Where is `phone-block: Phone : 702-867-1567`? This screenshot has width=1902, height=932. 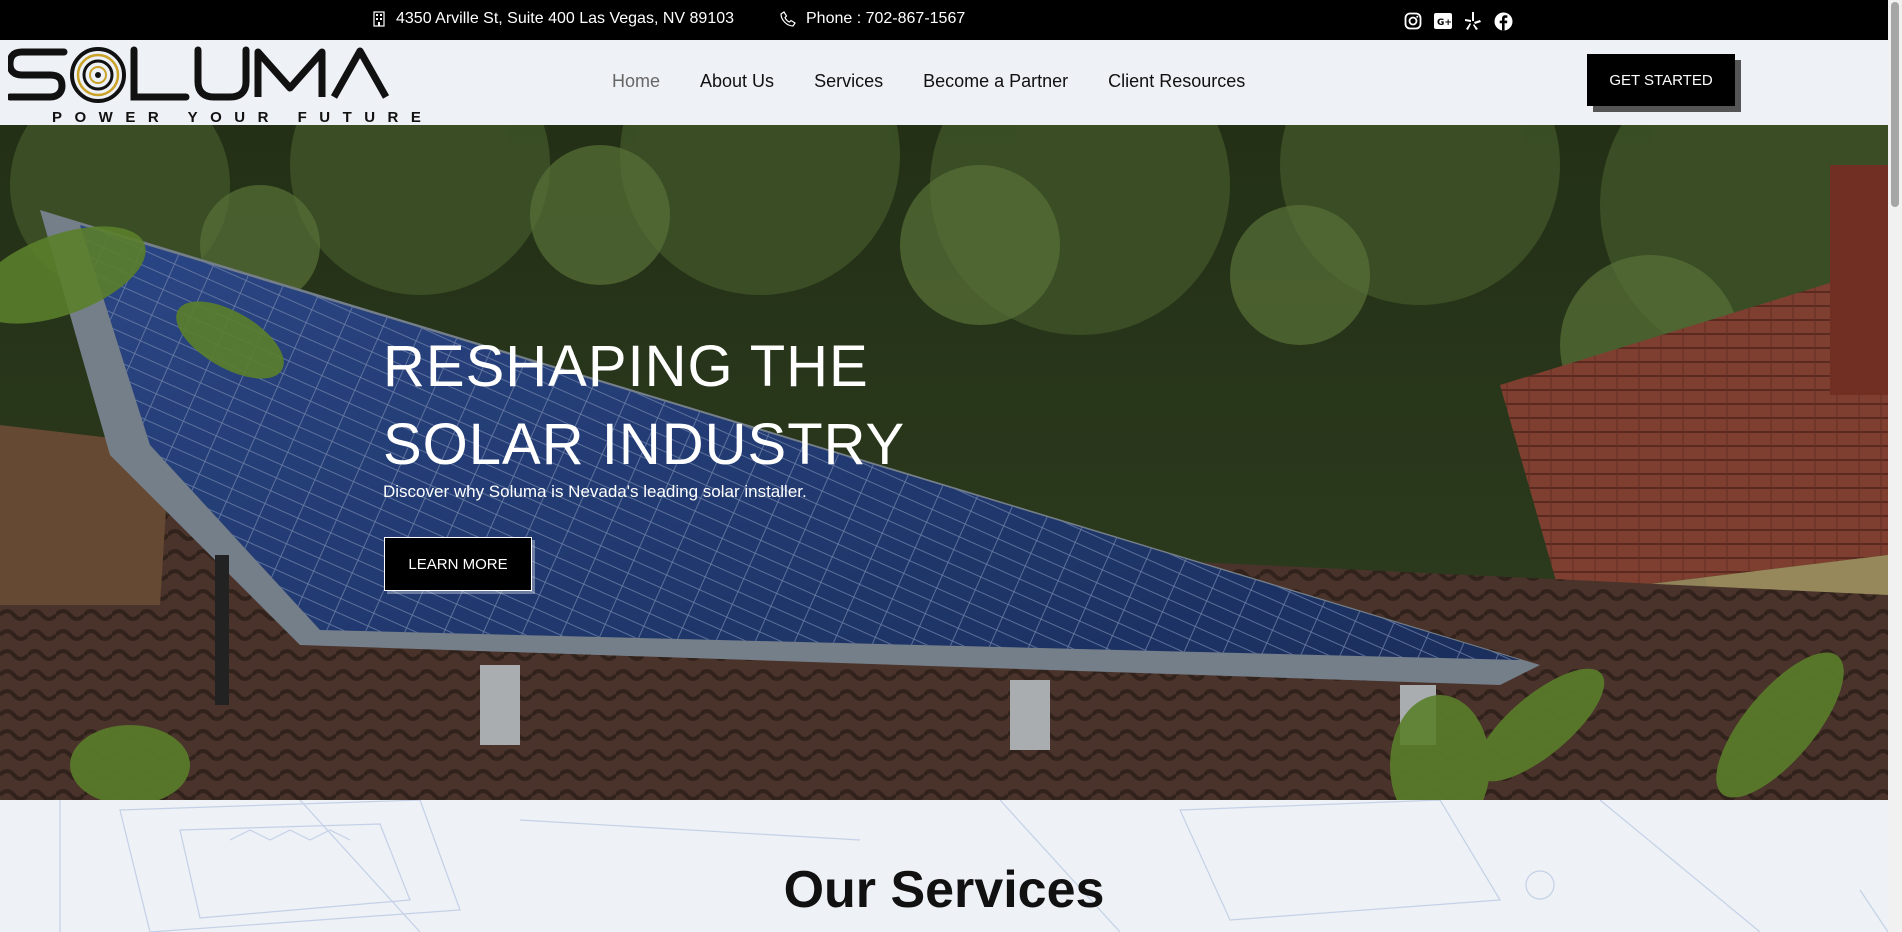
phone-block: Phone : 702-867-1567 is located at coordinates (872, 19).